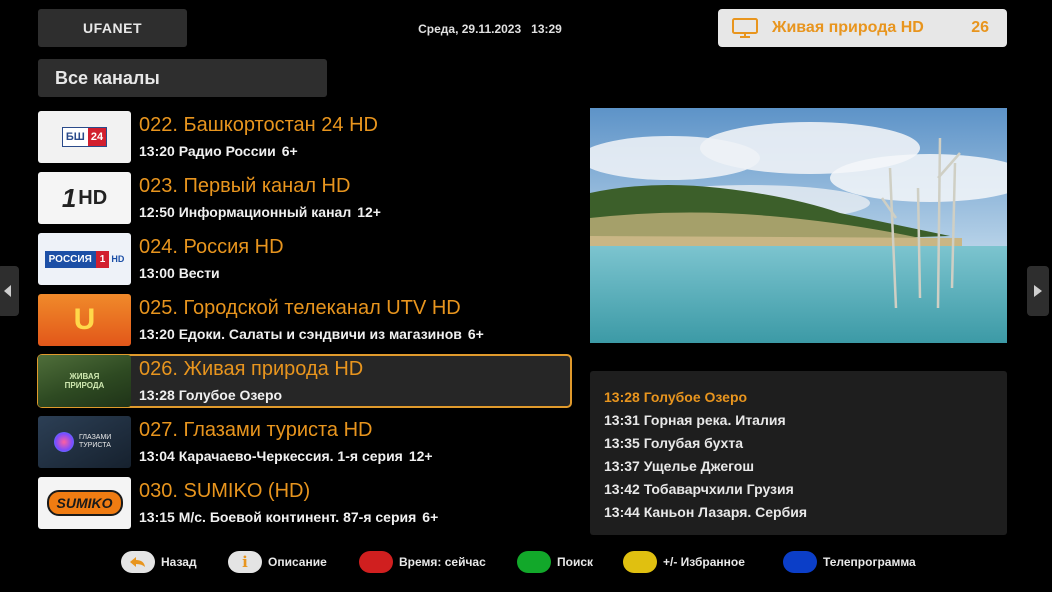 This screenshot has height=592, width=1052. I want to click on channel-name: 024. Россия HD, so click(211, 247).